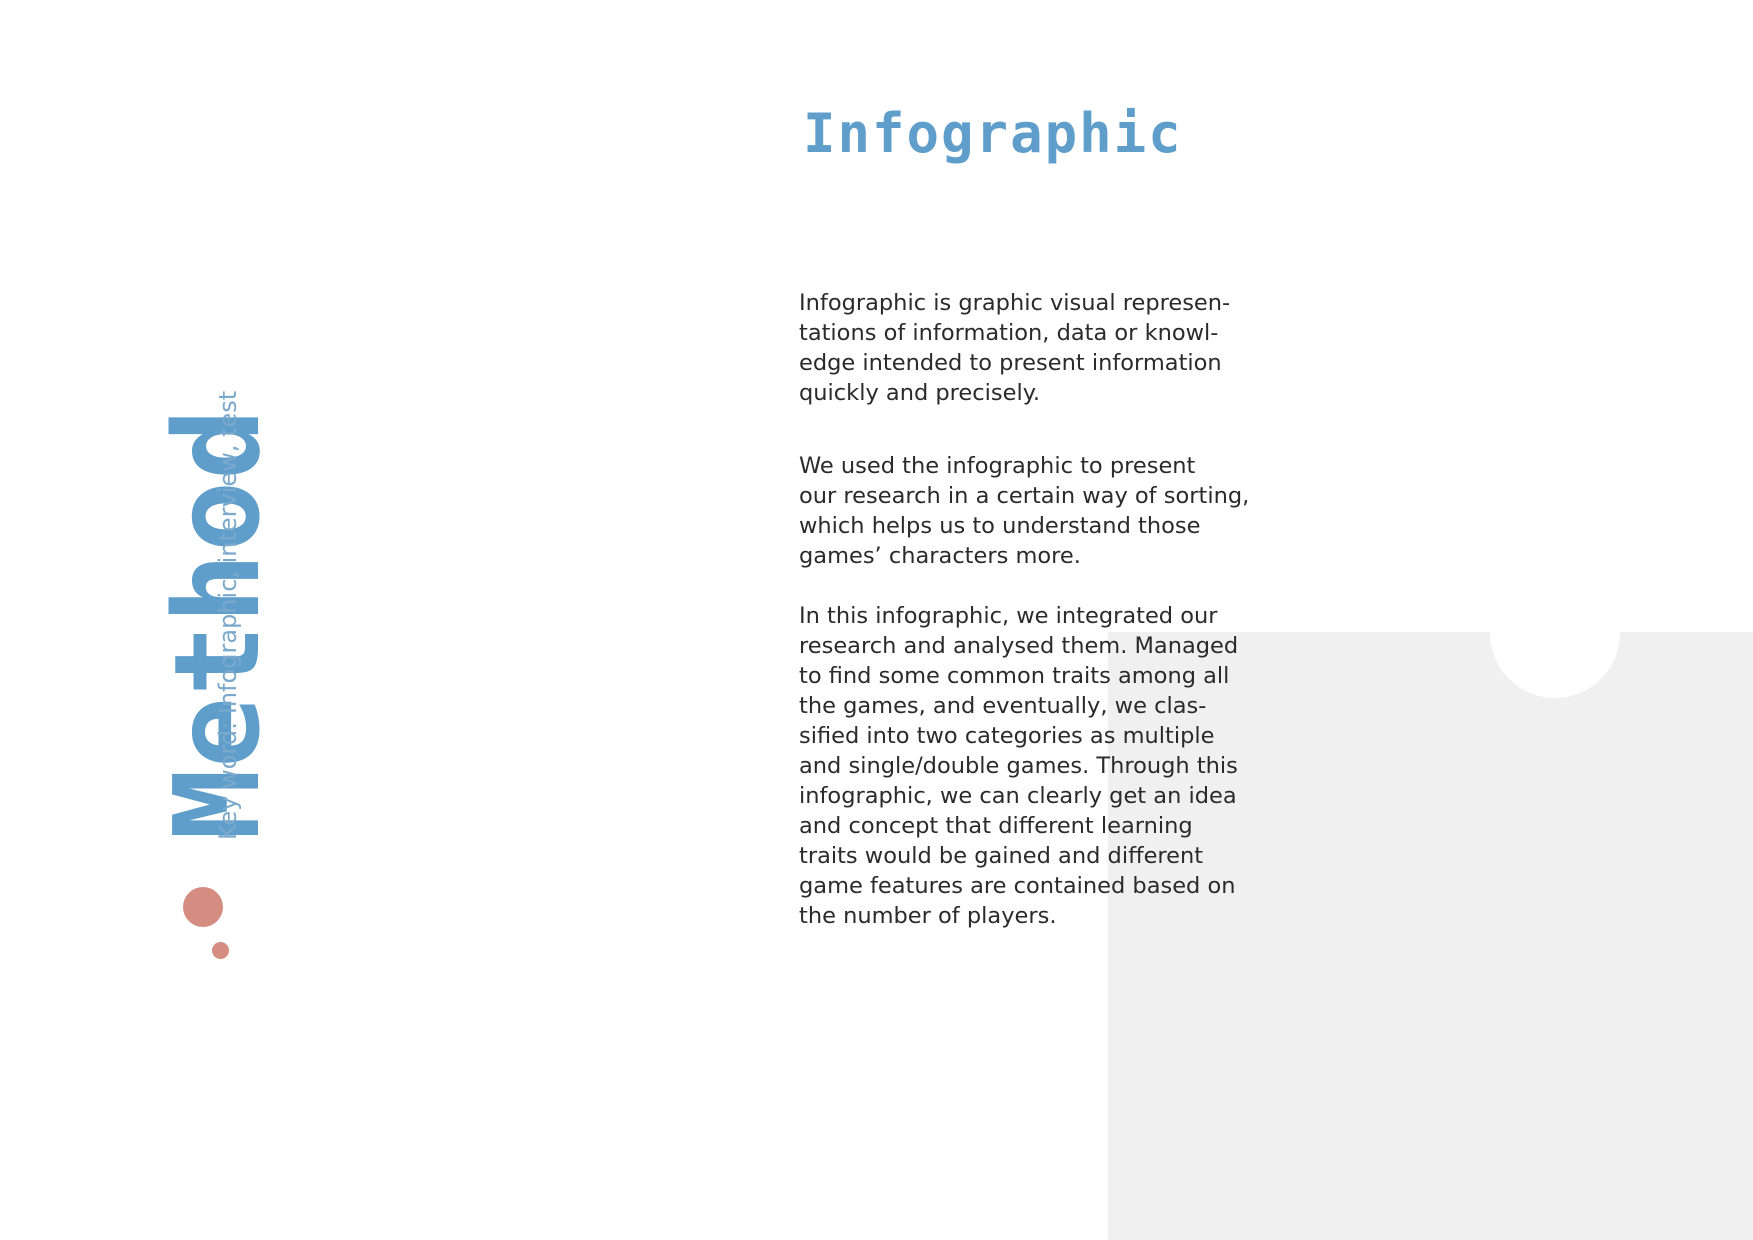 The width and height of the screenshot is (1753, 1240). I want to click on decorative-semicircle-notch, so click(1555, 633).